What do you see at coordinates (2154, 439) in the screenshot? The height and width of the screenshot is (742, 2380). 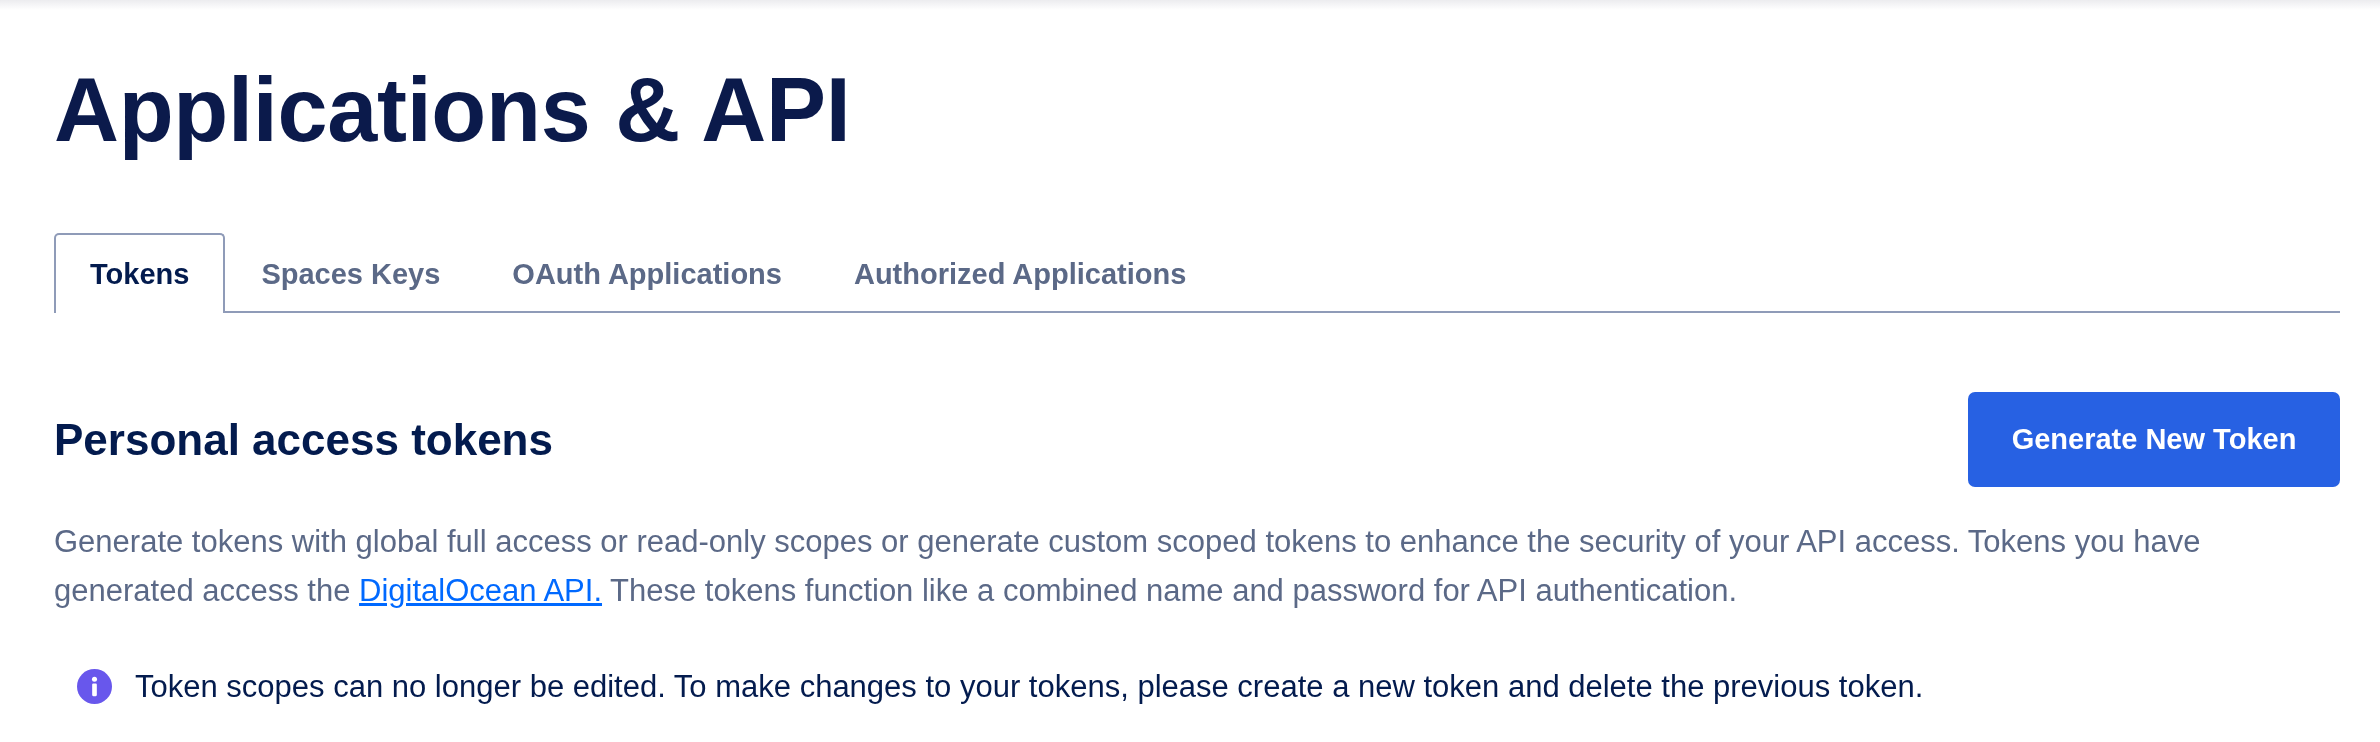 I see `generate-token-button: Generate New Token` at bounding box center [2154, 439].